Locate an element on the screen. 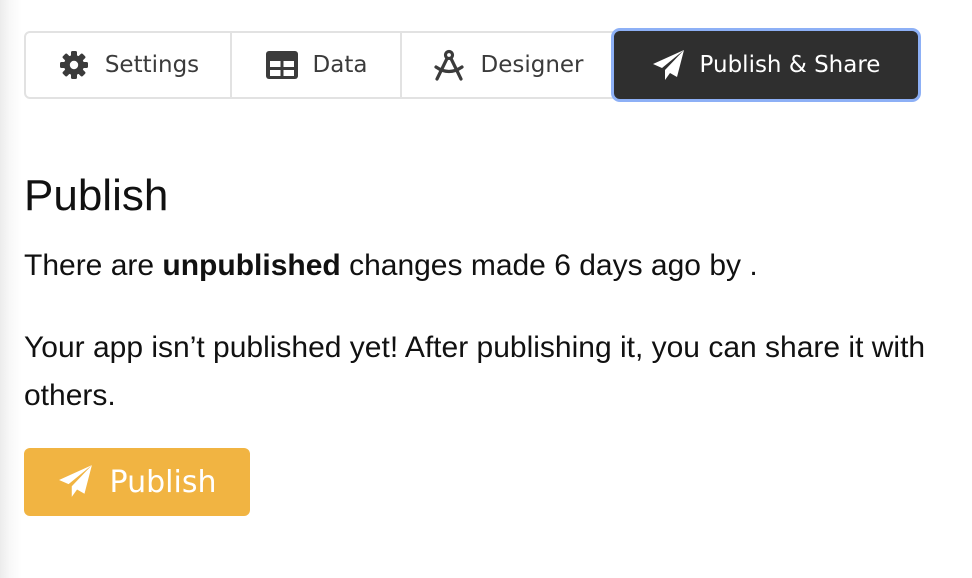 The height and width of the screenshot is (578, 972). page-title: Publish is located at coordinates (96, 195).